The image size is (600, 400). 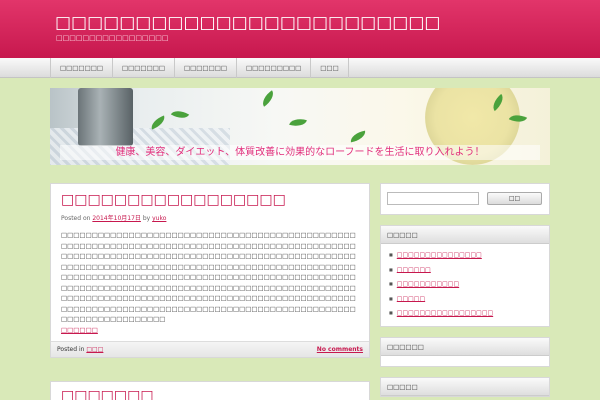 I want to click on posted-on-label: Posted on, so click(x=76, y=218).